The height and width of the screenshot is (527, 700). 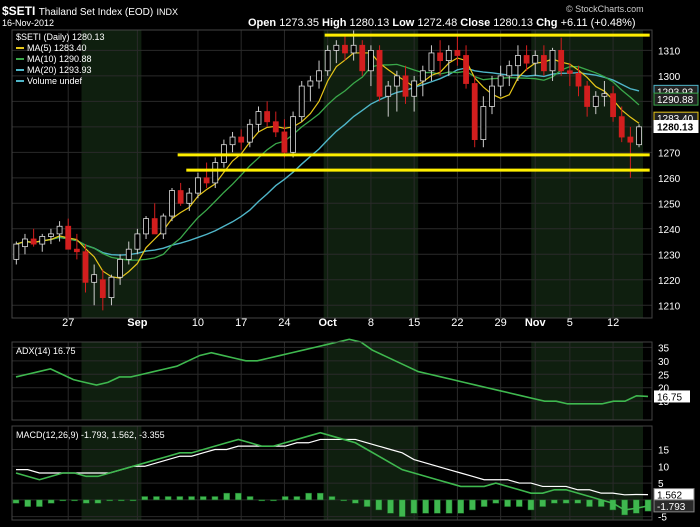 What do you see at coordinates (68, 323) in the screenshot?
I see `x-tick-label: 27` at bounding box center [68, 323].